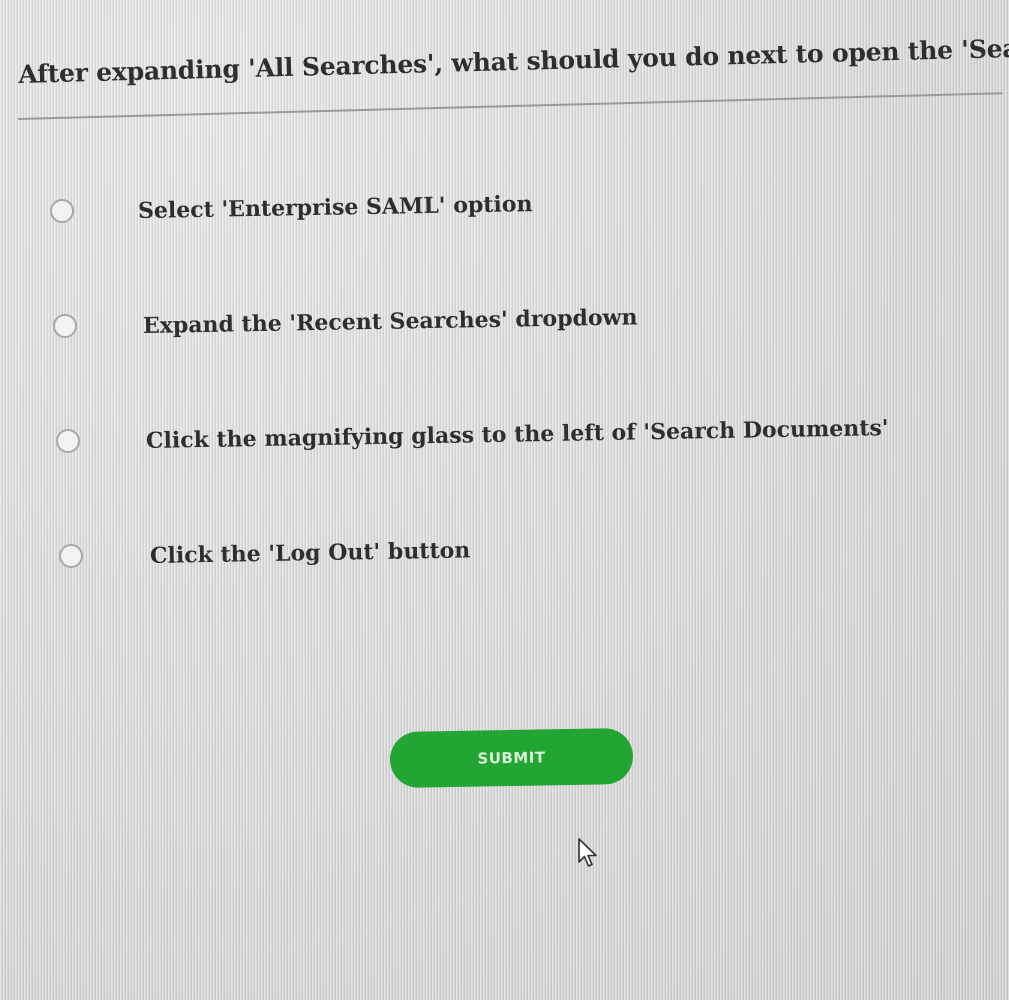  What do you see at coordinates (310, 553) in the screenshot?
I see `answer-option-label: Click the 'Log Out' button` at bounding box center [310, 553].